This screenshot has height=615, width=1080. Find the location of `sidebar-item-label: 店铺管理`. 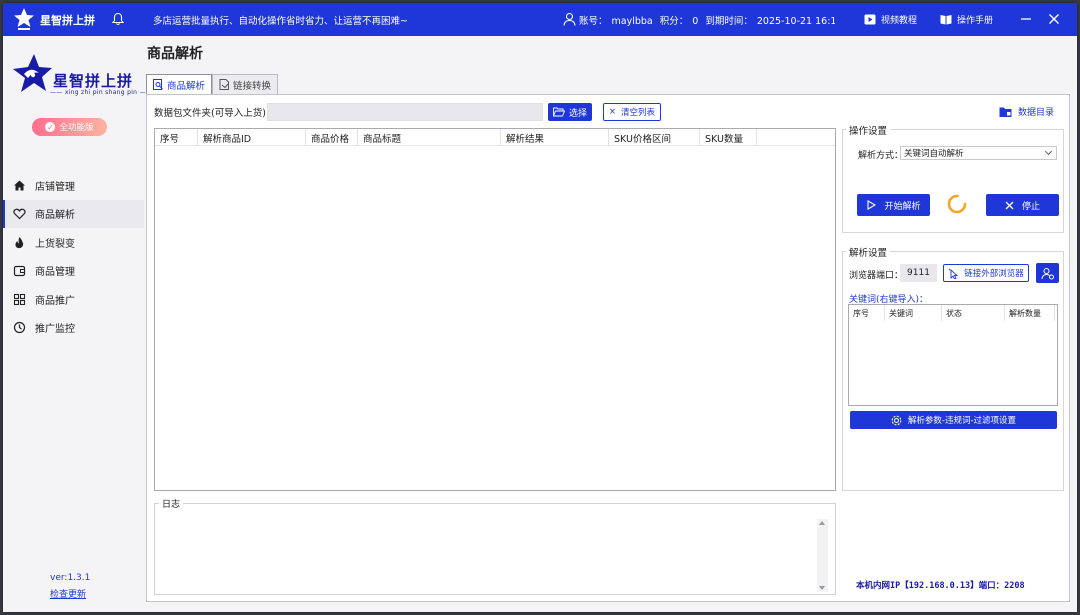

sidebar-item-label: 店铺管理 is located at coordinates (55, 187).